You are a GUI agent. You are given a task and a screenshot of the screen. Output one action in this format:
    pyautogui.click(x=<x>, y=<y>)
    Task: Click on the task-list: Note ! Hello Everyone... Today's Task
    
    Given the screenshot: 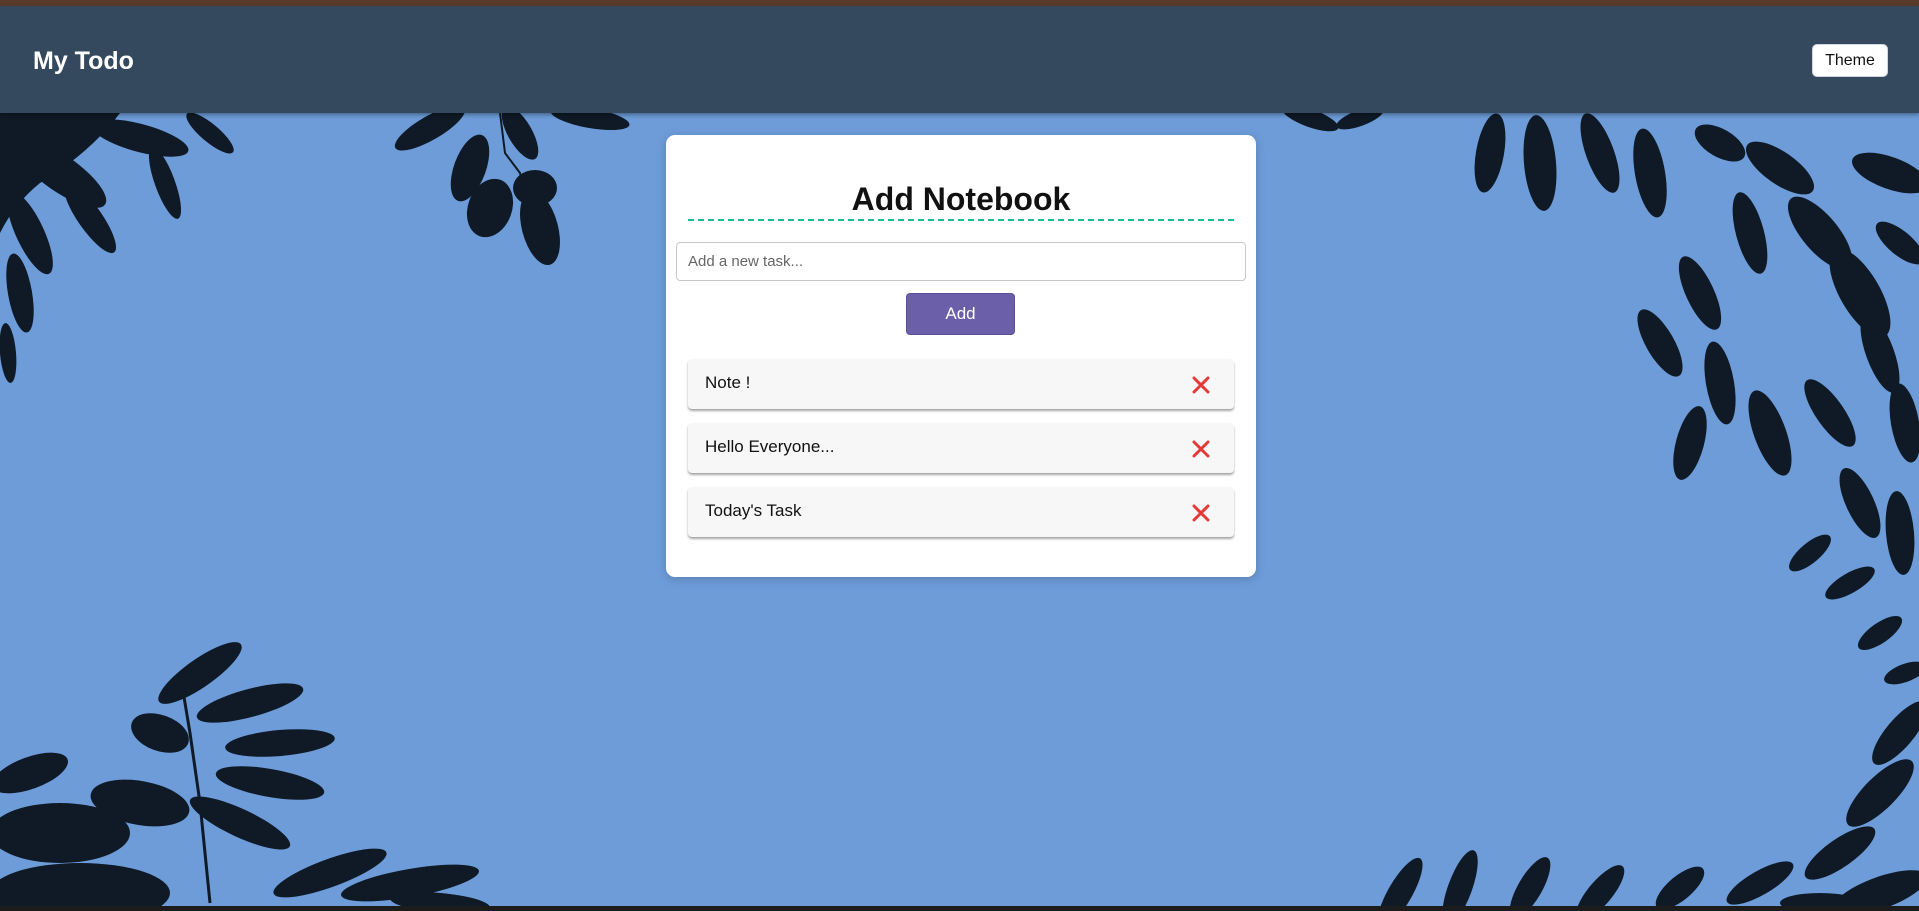 What is the action you would take?
    pyautogui.click(x=961, y=455)
    